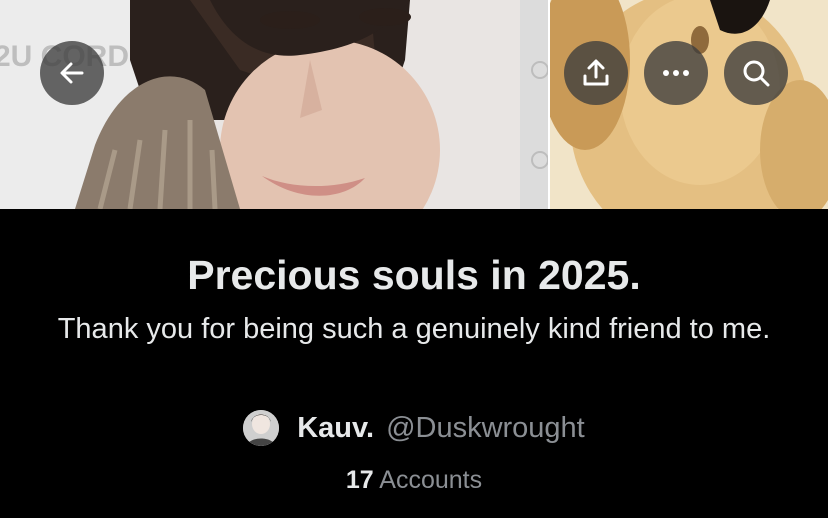  Describe the element at coordinates (414, 275) in the screenshot. I see `list-title: Precious souls in 2025.` at that location.